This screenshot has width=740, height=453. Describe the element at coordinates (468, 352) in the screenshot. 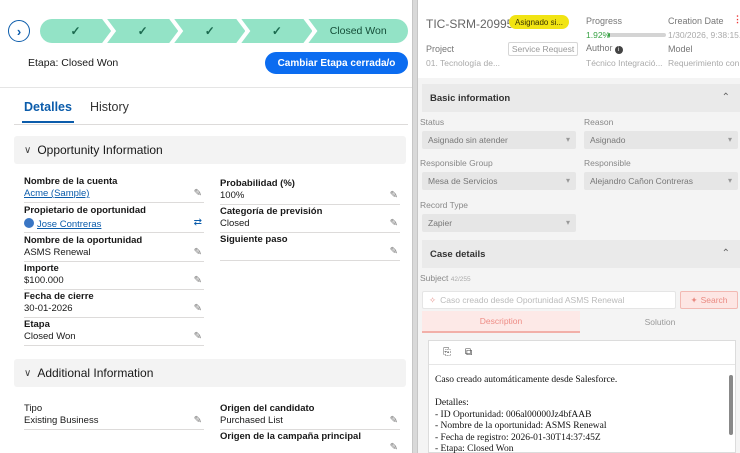

I see `copy-icon: ⧉` at that location.